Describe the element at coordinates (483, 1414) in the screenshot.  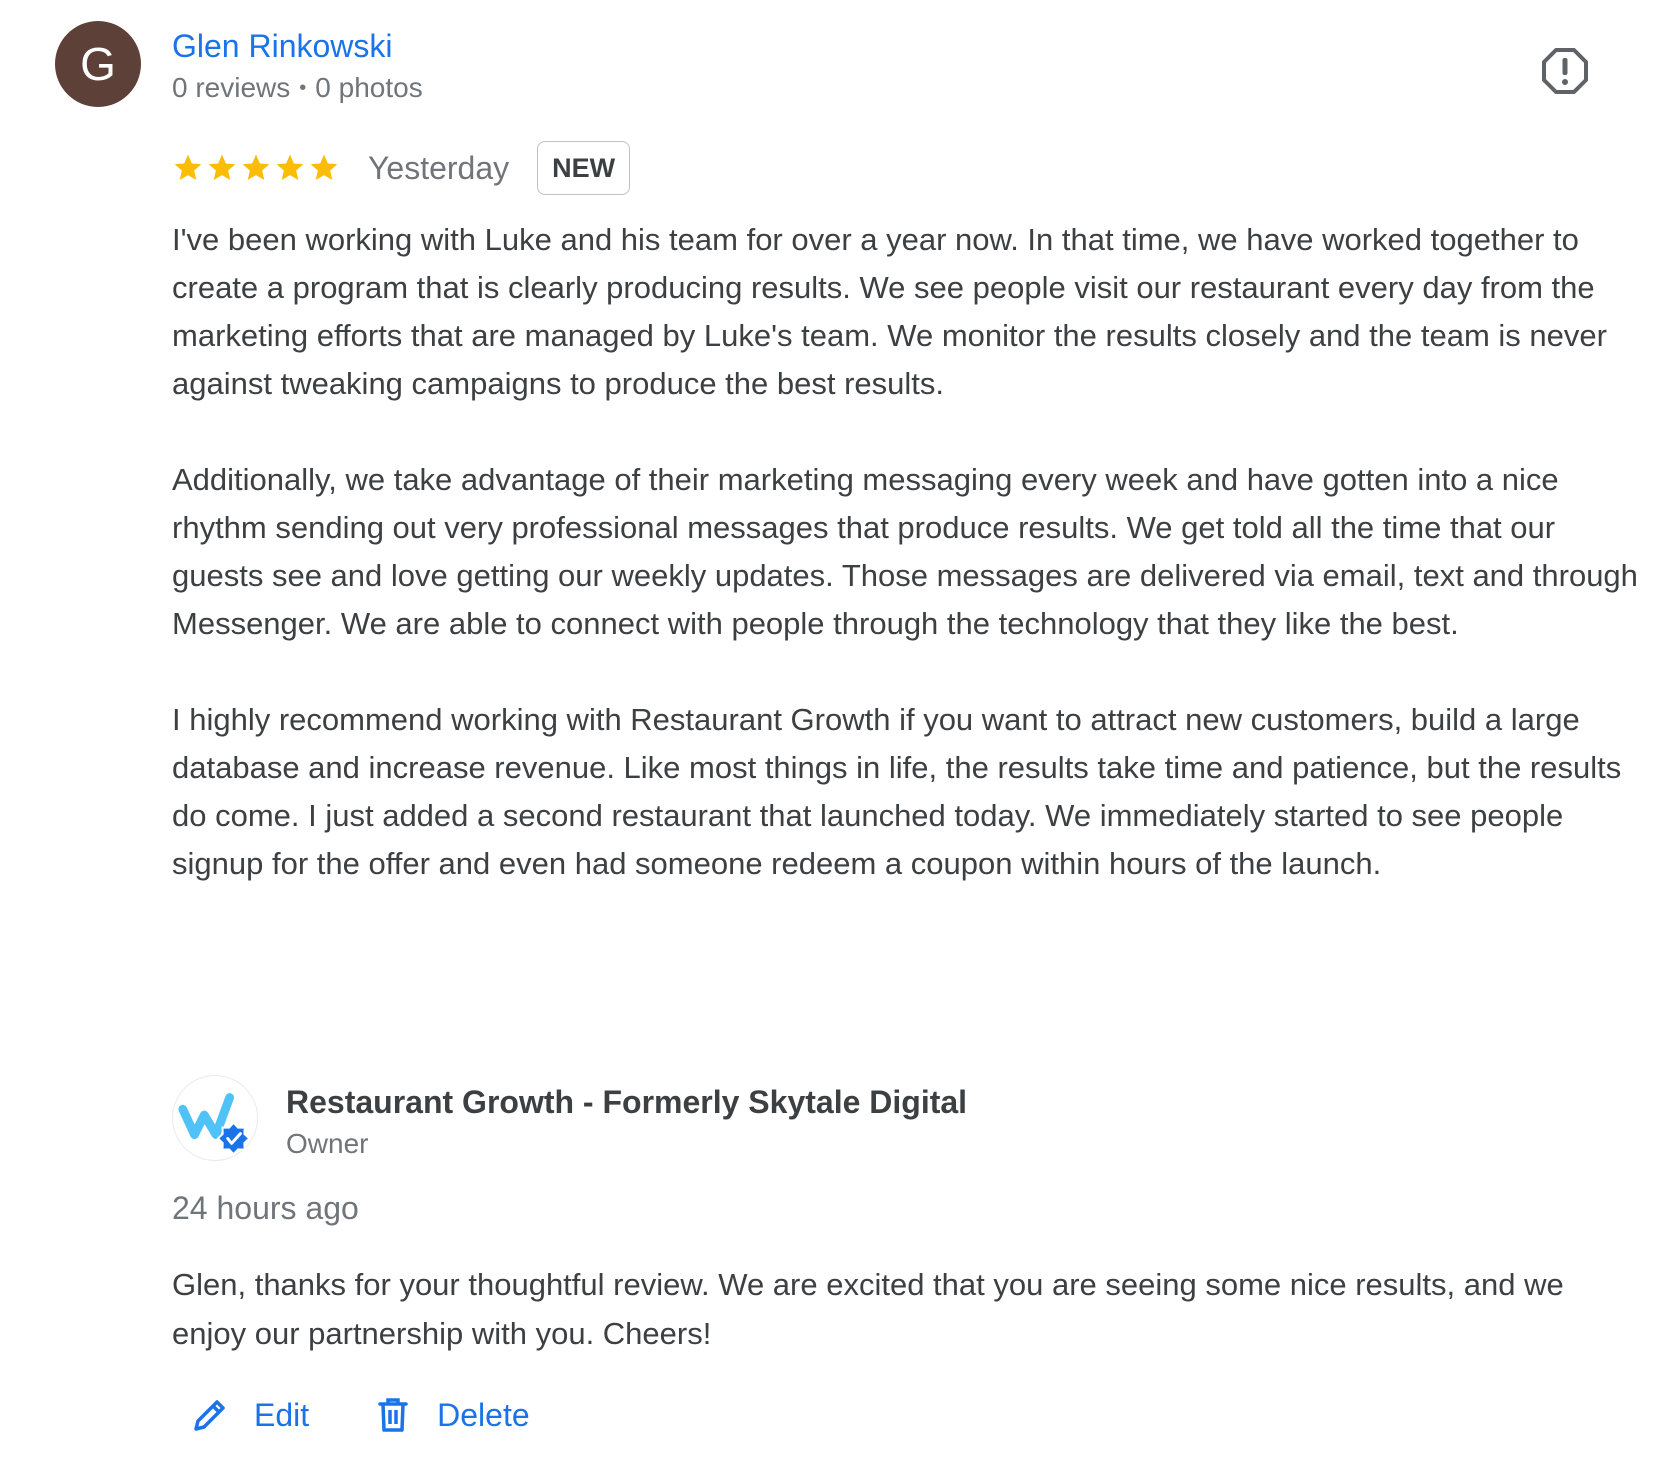
I see `delete-label: Delete` at that location.